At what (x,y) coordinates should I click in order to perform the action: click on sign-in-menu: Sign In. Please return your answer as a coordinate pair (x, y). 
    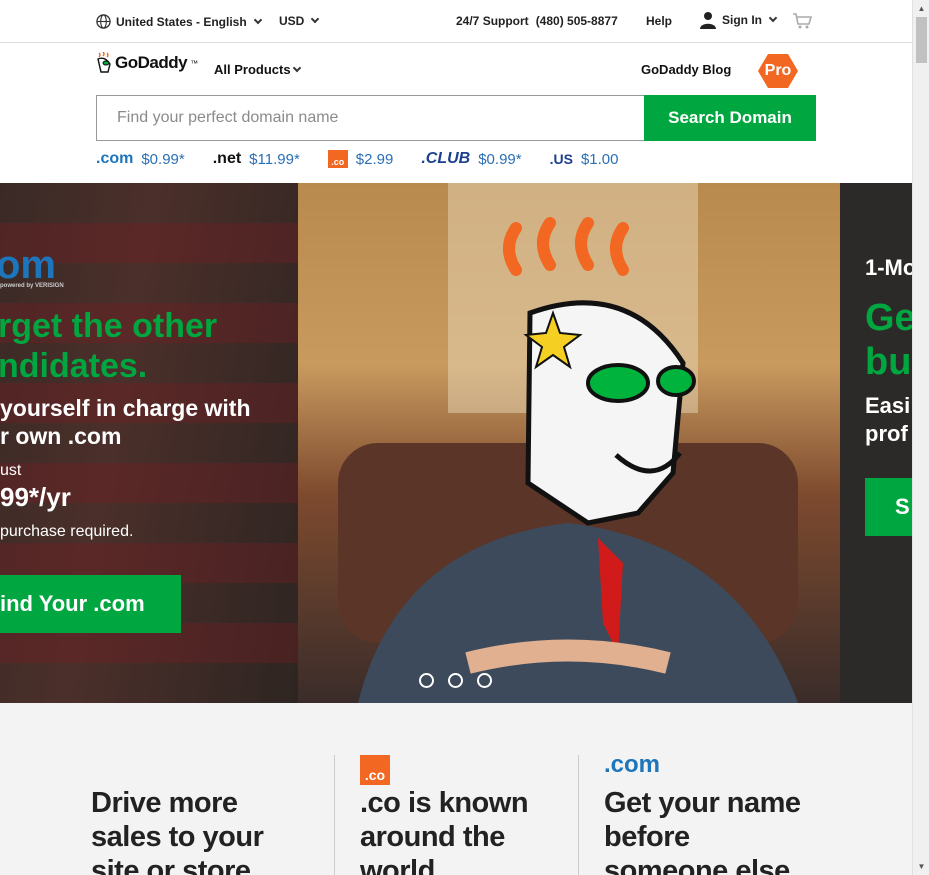
    Looking at the image, I should click on (738, 20).